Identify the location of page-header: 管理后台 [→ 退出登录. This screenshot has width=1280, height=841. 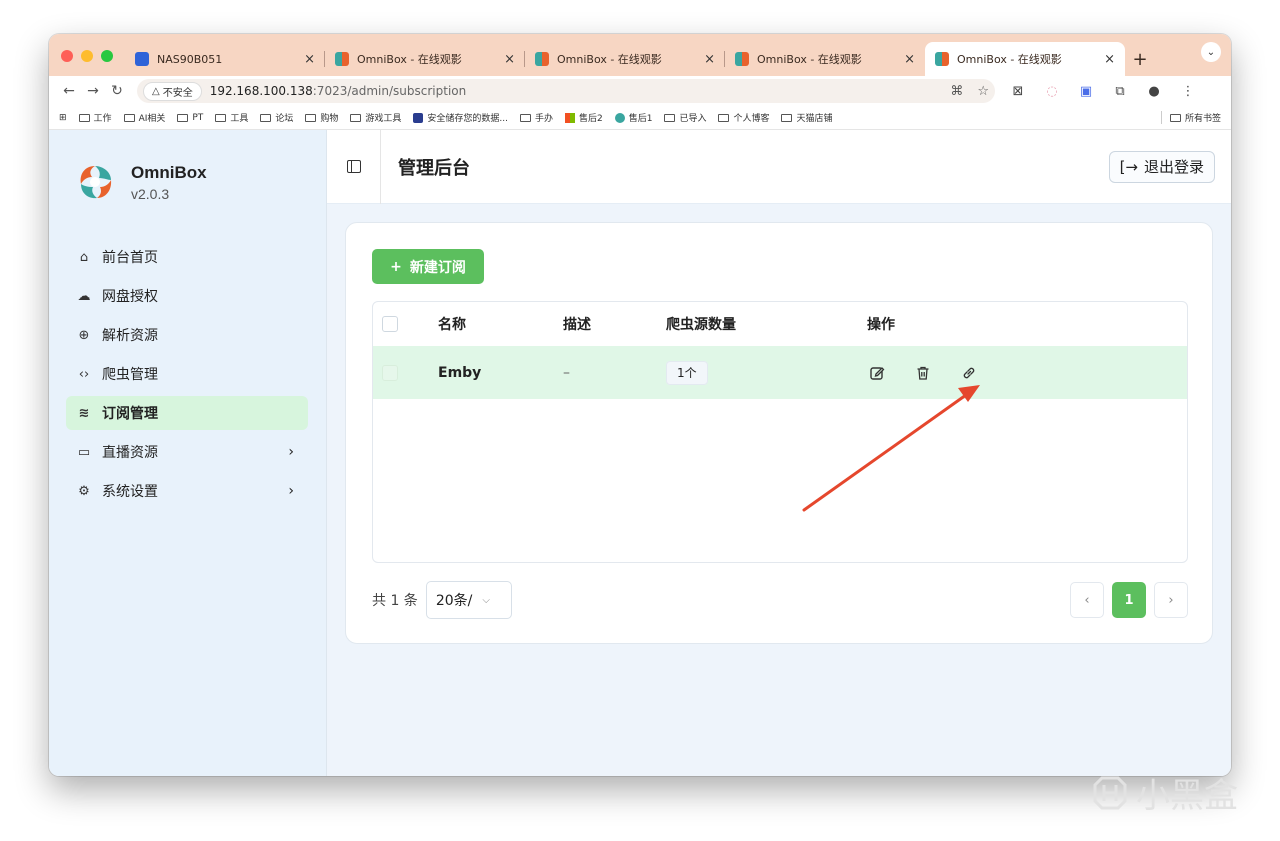
(779, 166).